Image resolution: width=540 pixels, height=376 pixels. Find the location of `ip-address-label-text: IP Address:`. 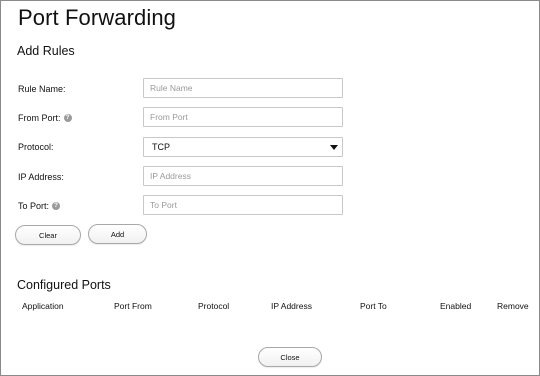

ip-address-label-text: IP Address: is located at coordinates (41, 177).